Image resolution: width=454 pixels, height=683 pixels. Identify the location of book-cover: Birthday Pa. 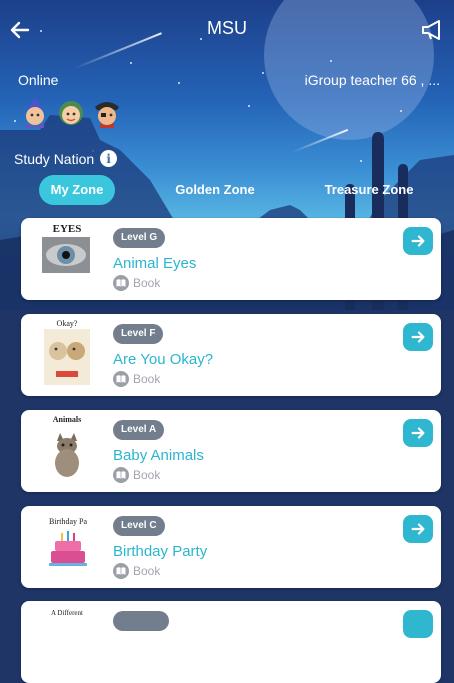
(68, 546).